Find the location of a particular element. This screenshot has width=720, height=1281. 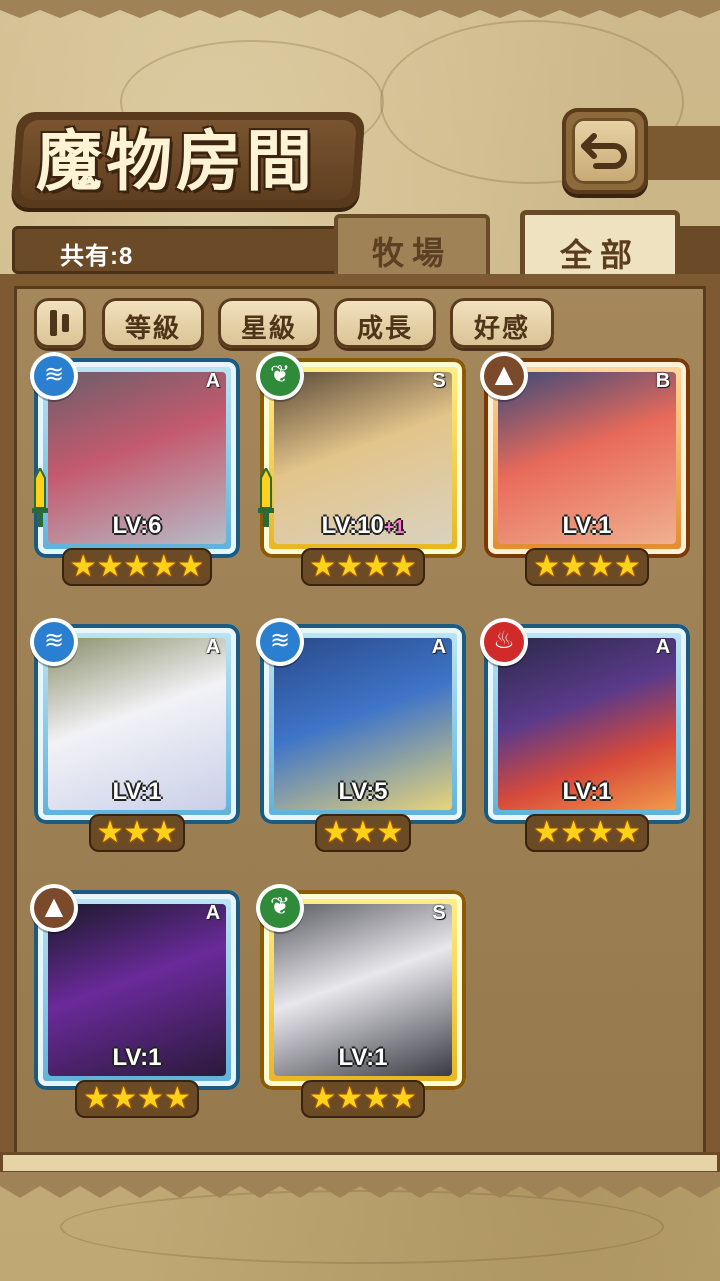

back-area is located at coordinates (641, 153).